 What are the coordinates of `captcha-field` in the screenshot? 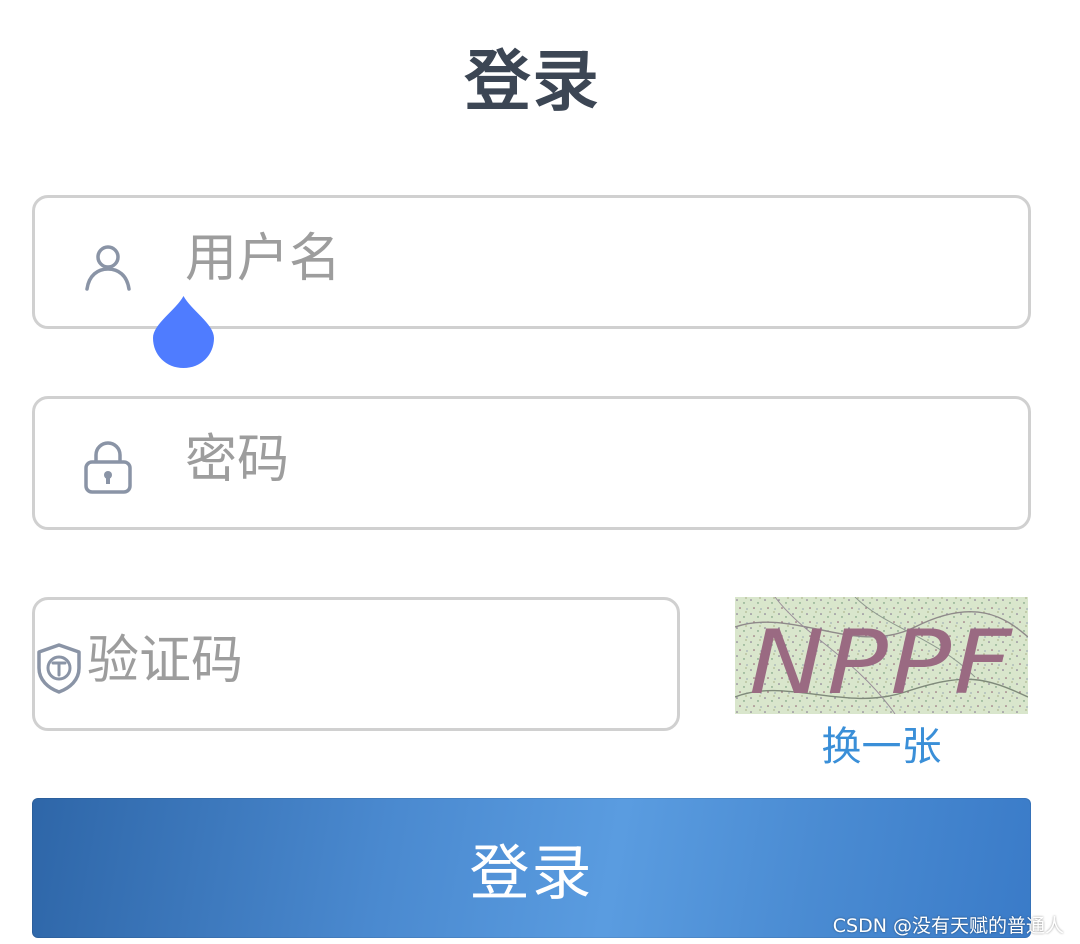 It's located at (383, 664).